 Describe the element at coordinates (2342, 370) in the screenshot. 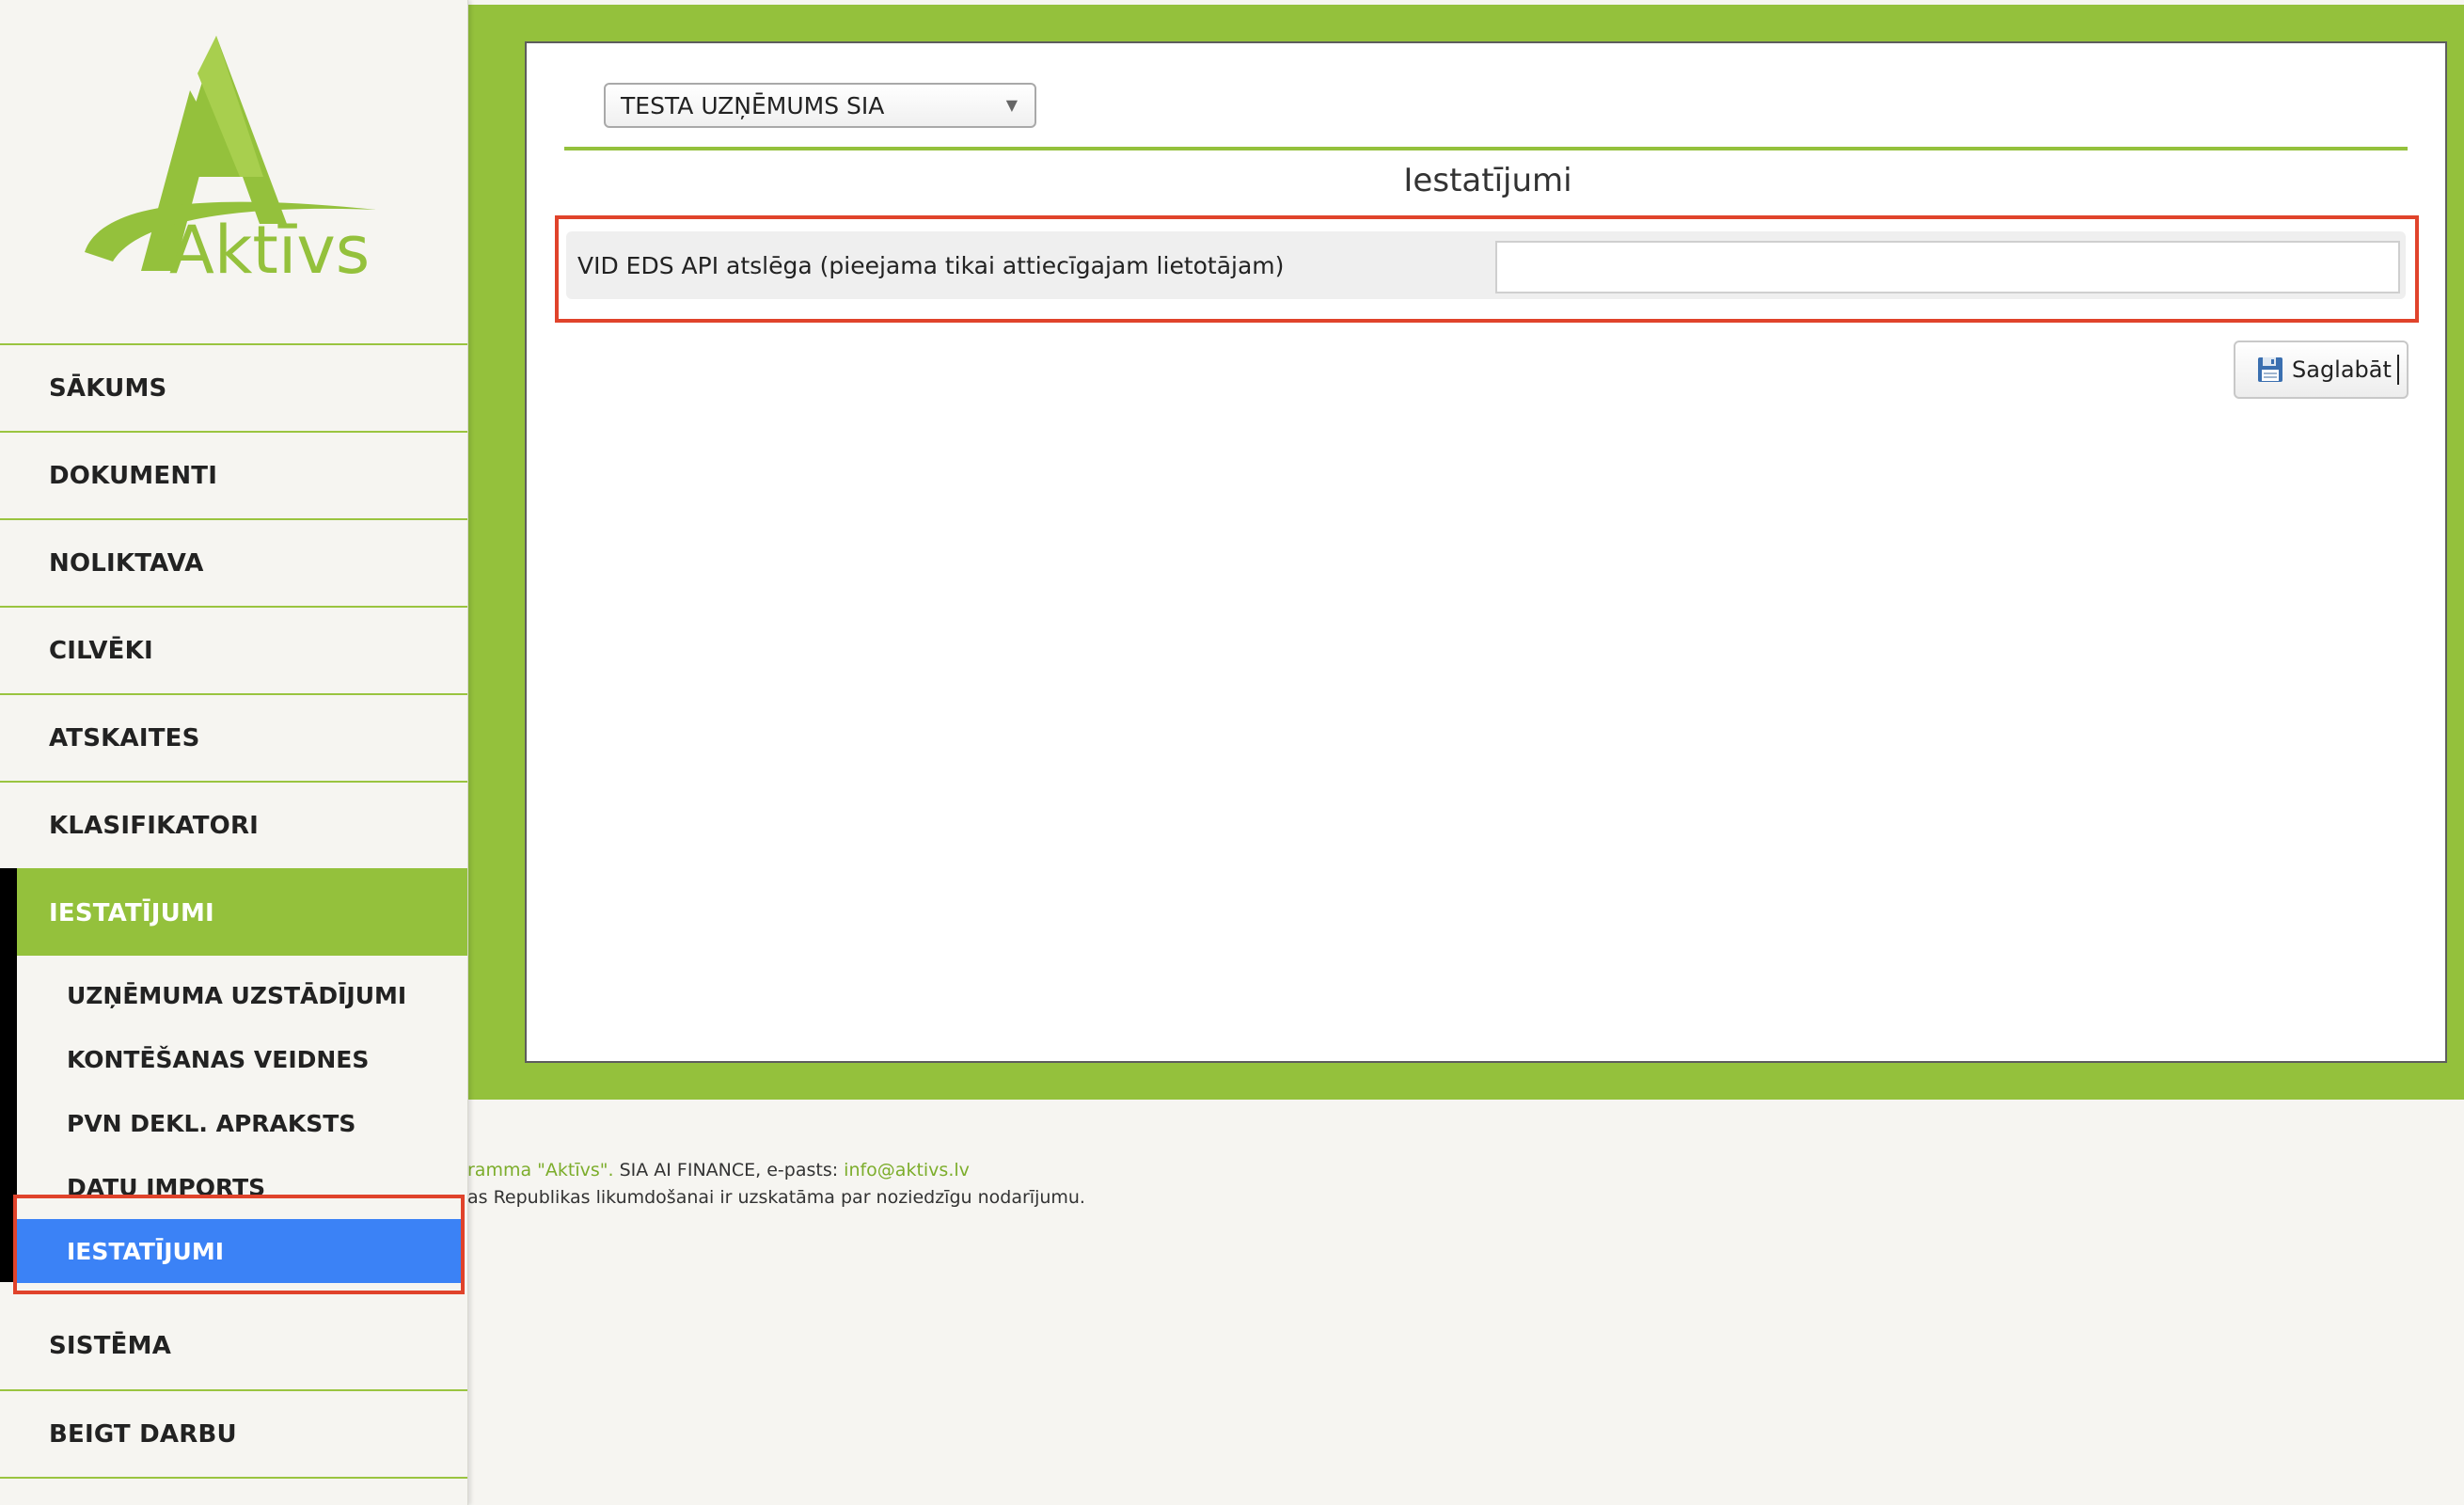

I see `save-button-label: Saglabāt` at that location.